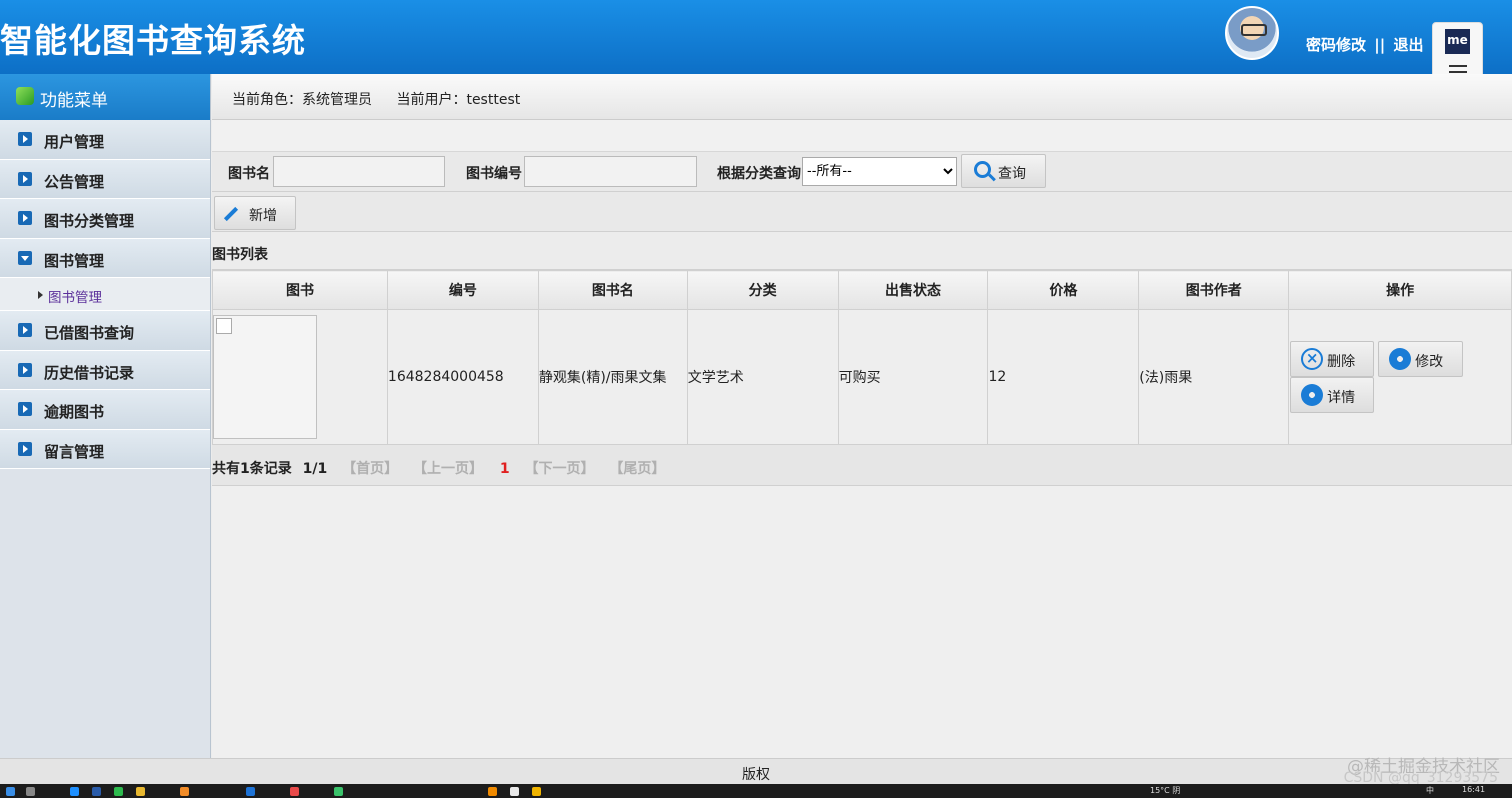 The width and height of the screenshot is (1512, 798). I want to click on wechat-icon, so click(118, 791).